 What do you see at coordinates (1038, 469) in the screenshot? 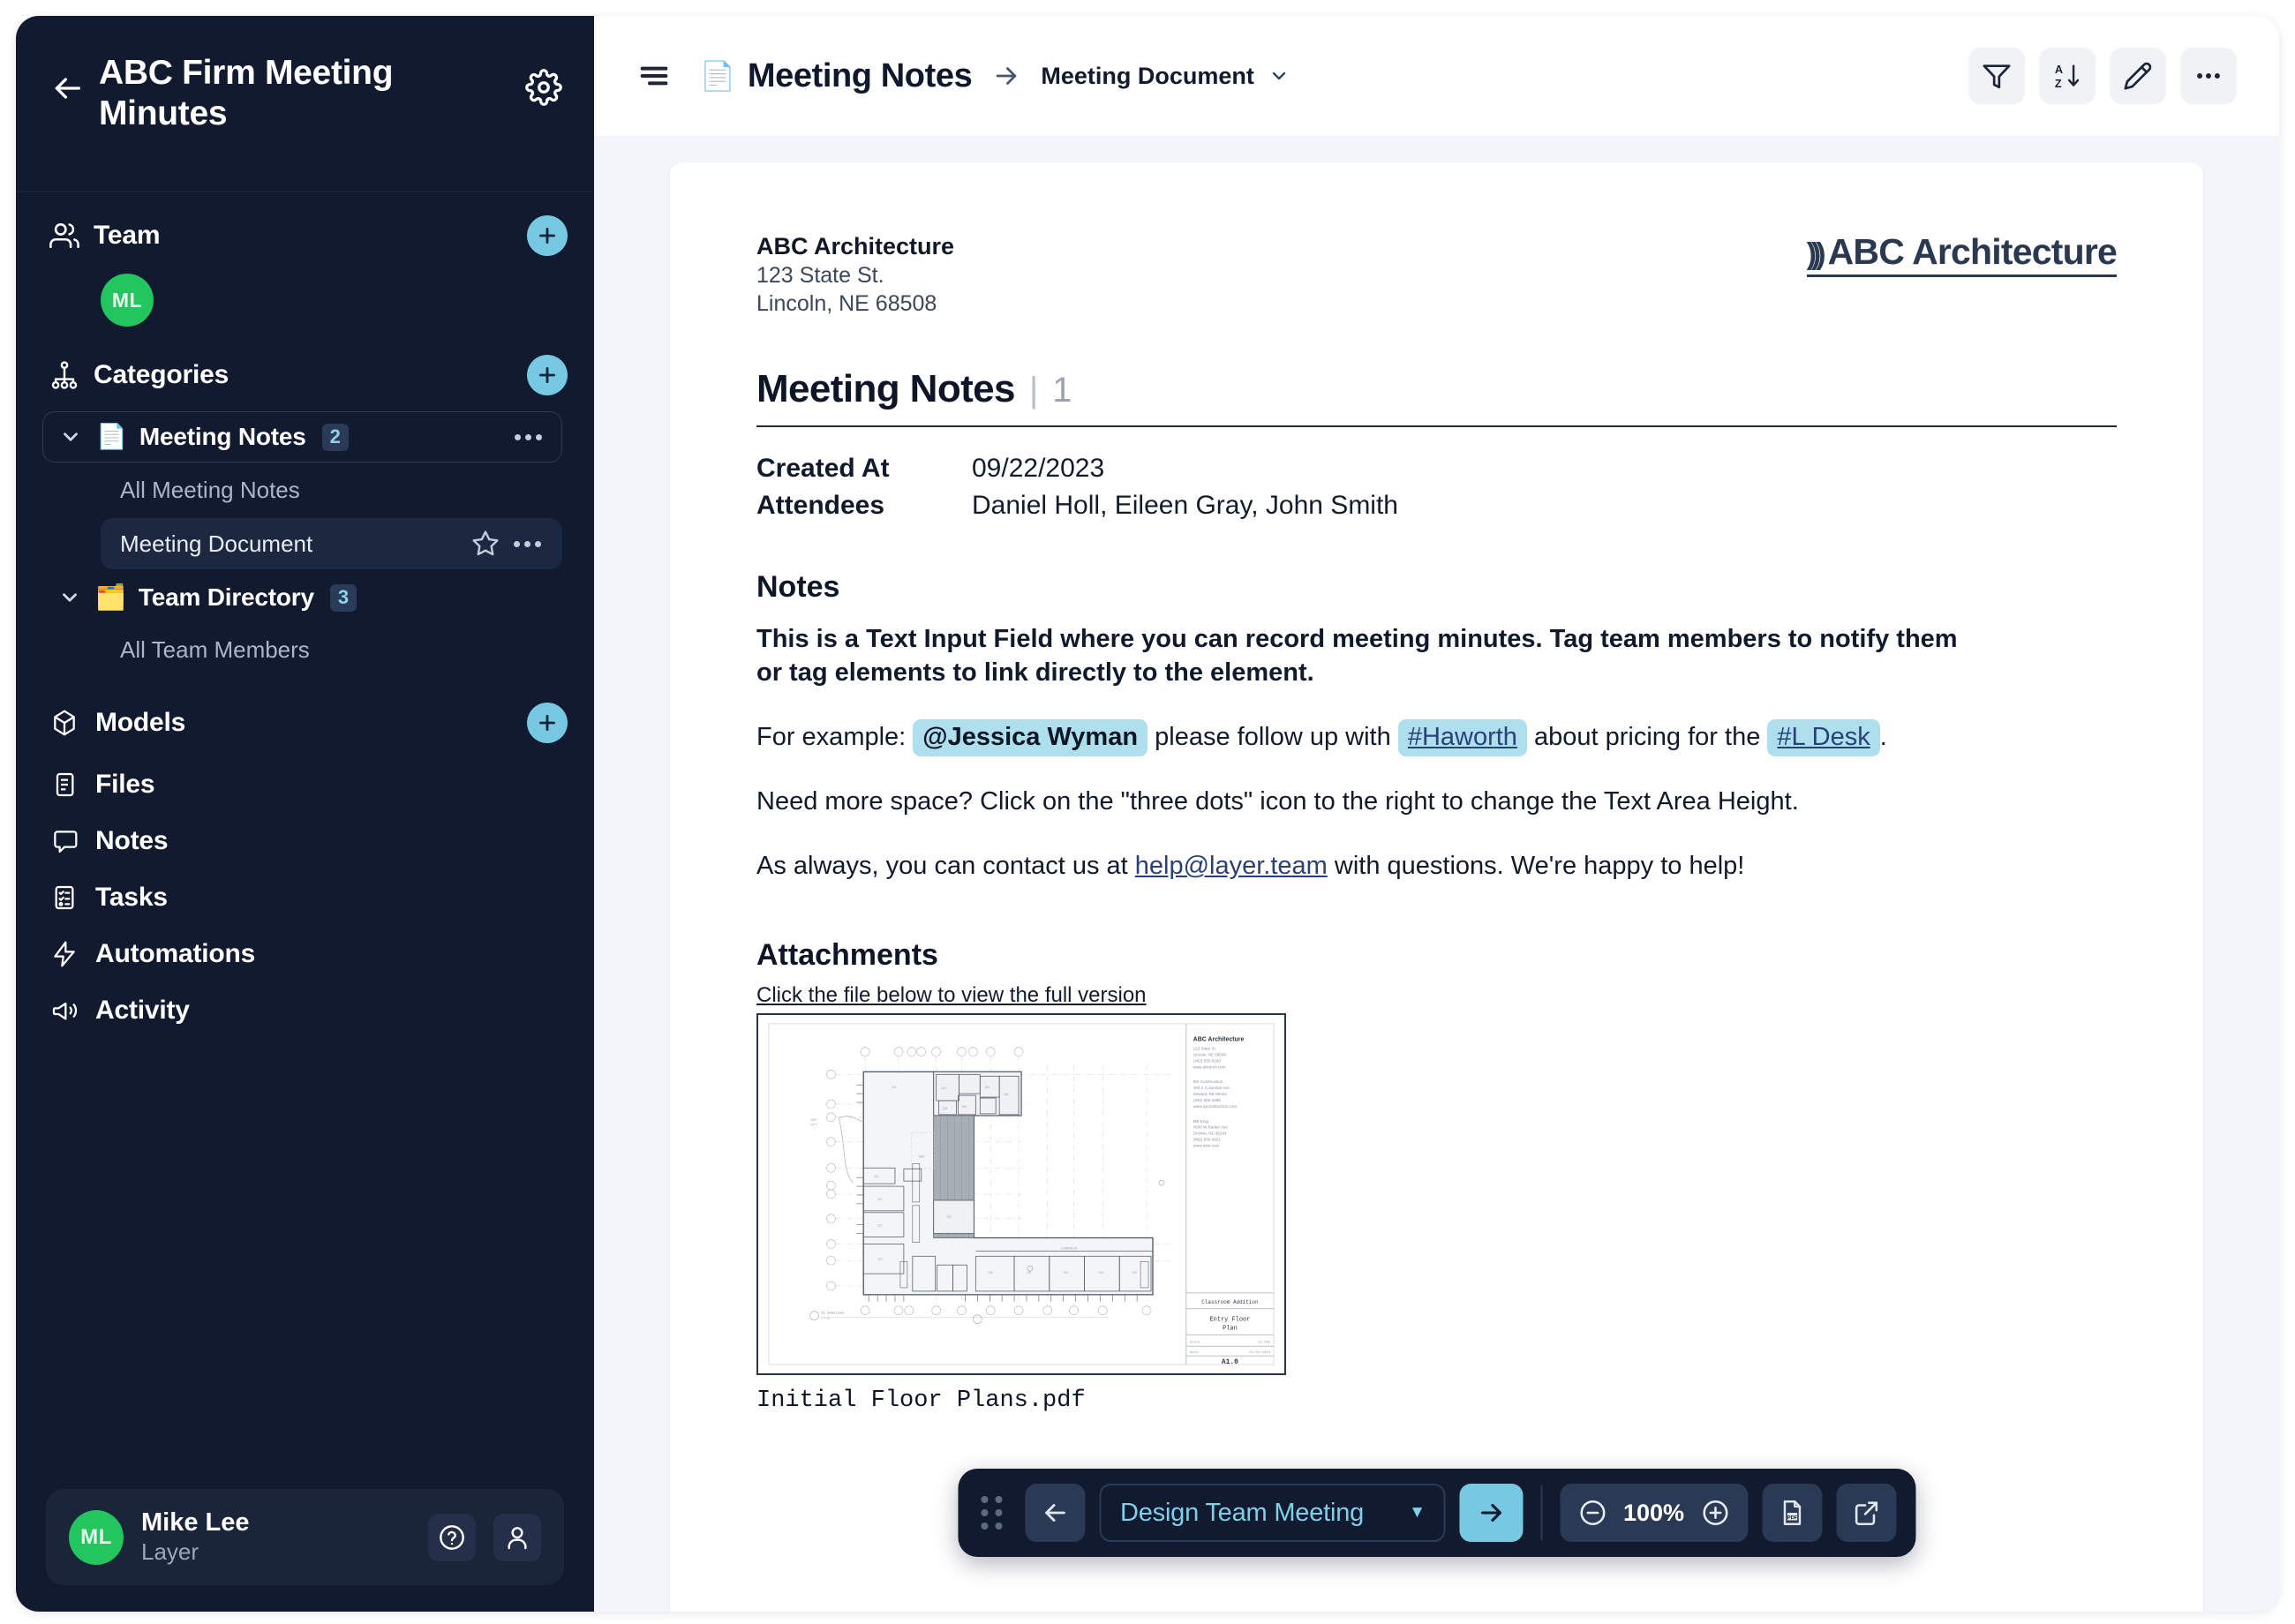
I see `metadata-value: 09/22/2023` at bounding box center [1038, 469].